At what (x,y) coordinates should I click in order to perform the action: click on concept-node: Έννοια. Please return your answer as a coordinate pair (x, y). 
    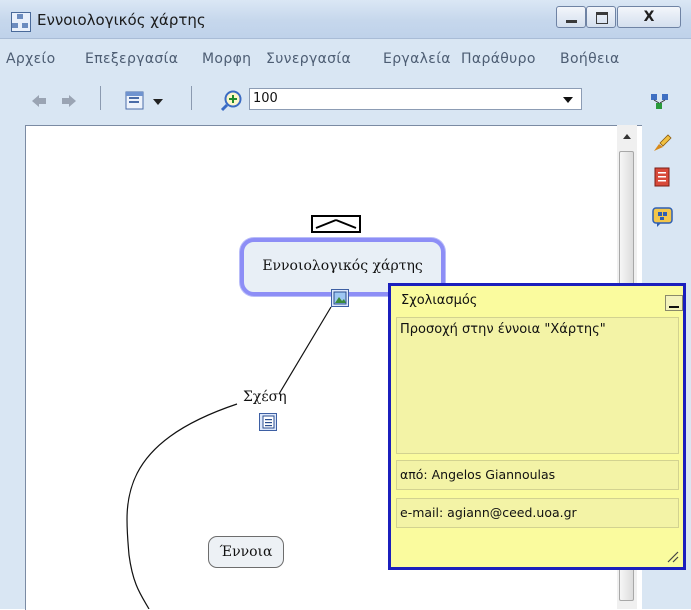
    Looking at the image, I should click on (246, 552).